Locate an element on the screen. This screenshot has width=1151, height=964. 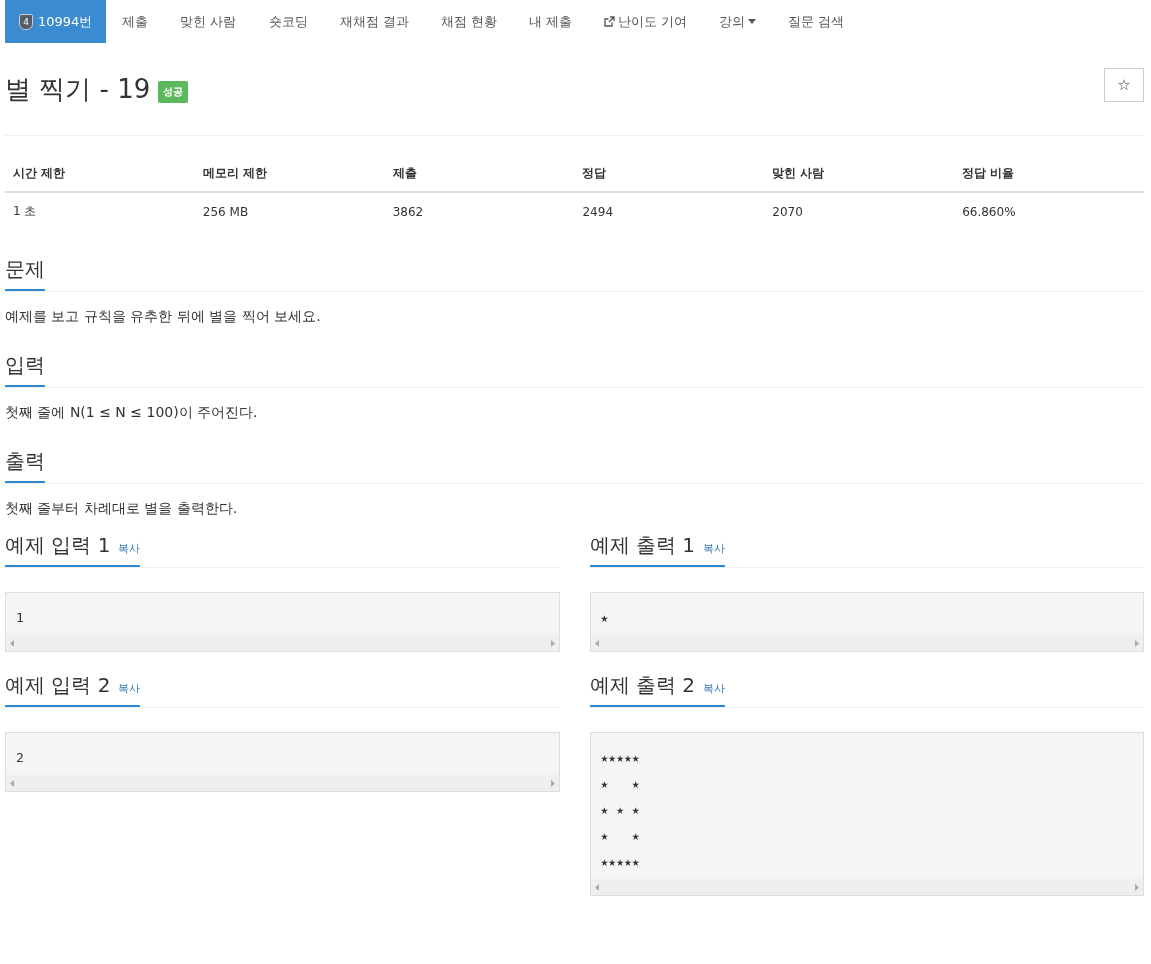
column-header: 메모리 제한 is located at coordinates (289, 174).